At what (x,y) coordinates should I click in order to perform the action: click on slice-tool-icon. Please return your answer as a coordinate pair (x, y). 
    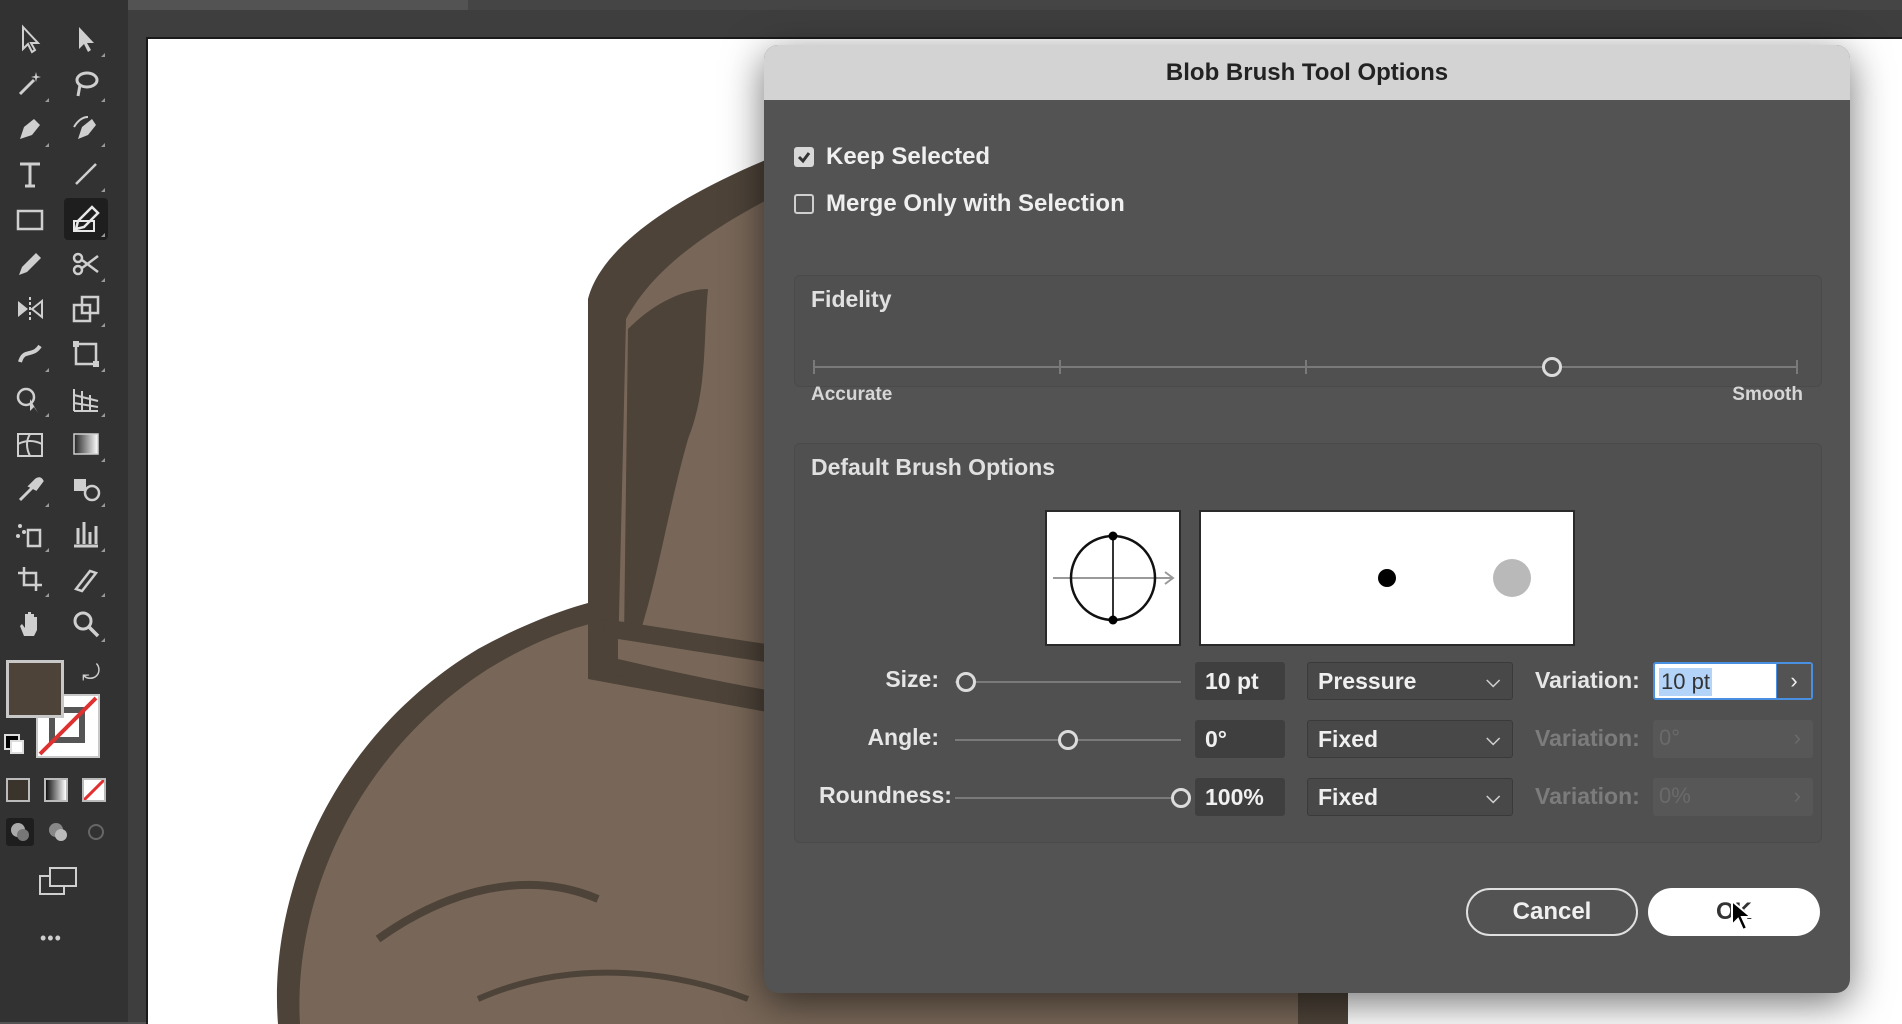
    Looking at the image, I should click on (86, 581).